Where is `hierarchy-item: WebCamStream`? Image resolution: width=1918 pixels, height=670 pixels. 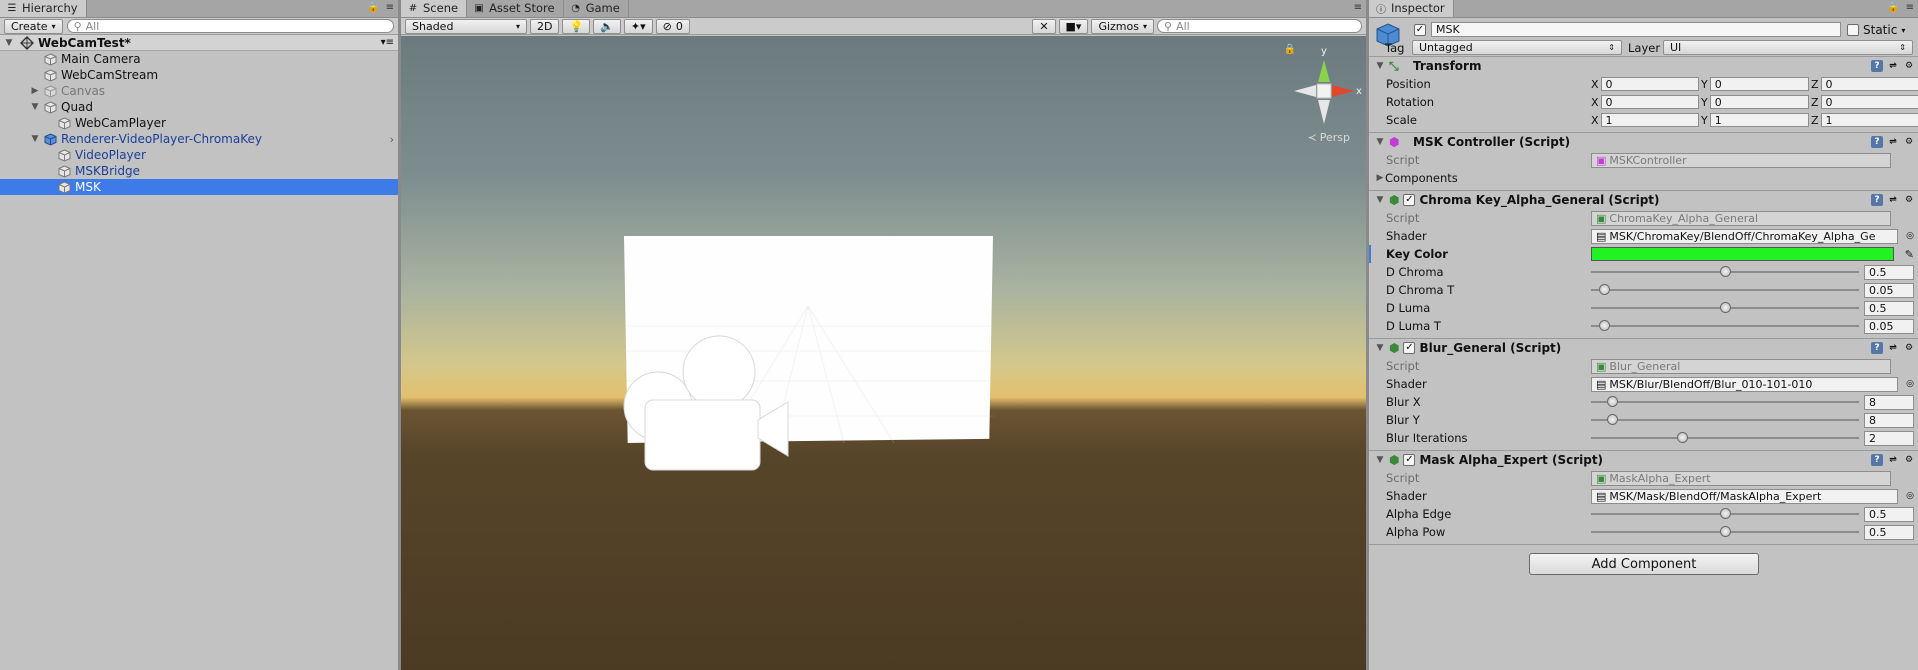 hierarchy-item: WebCamStream is located at coordinates (199, 75).